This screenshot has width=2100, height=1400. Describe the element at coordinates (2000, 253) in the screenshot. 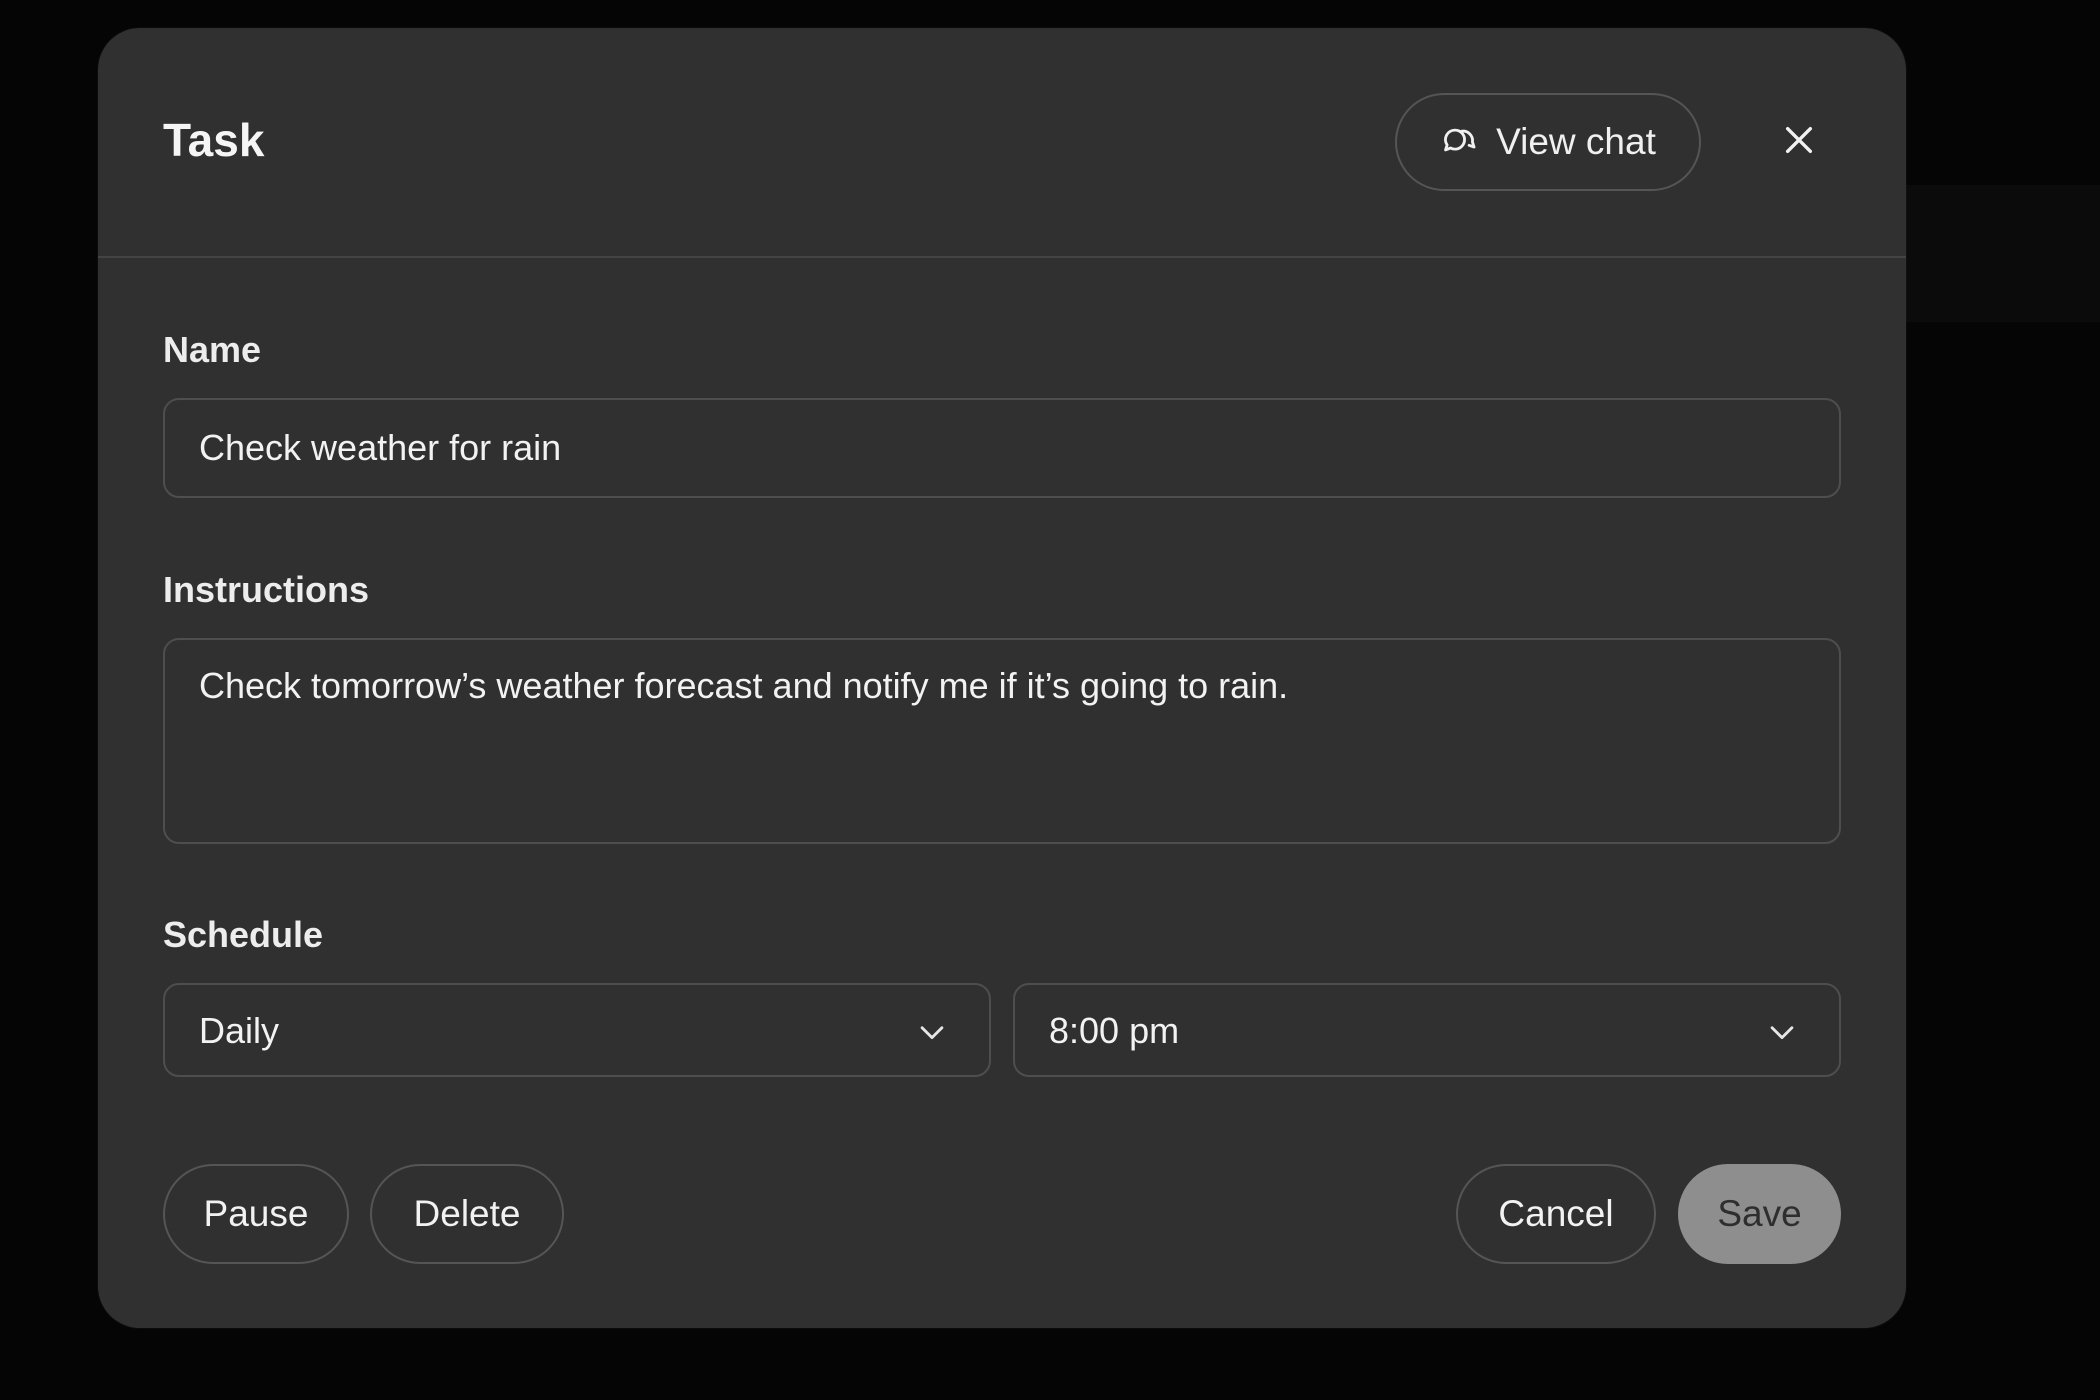

I see `background-panel` at that location.